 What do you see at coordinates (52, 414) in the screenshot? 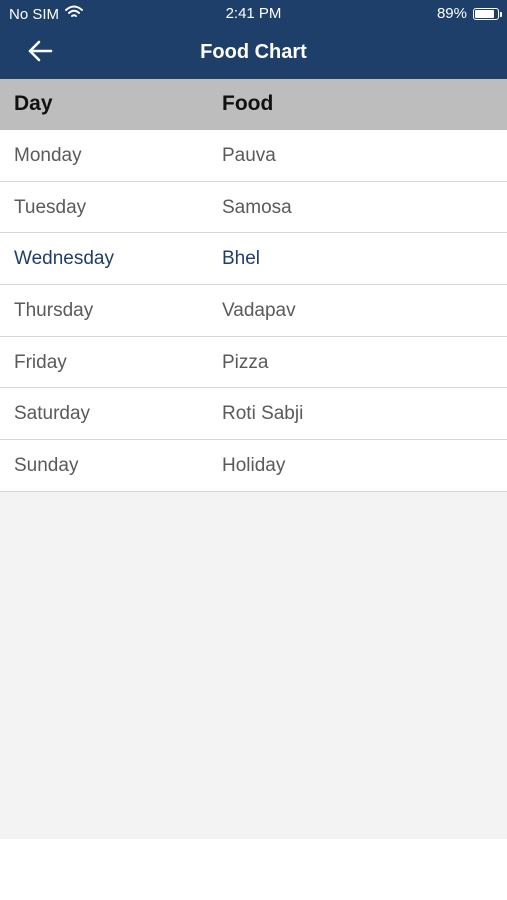
I see `row-day: Saturday` at bounding box center [52, 414].